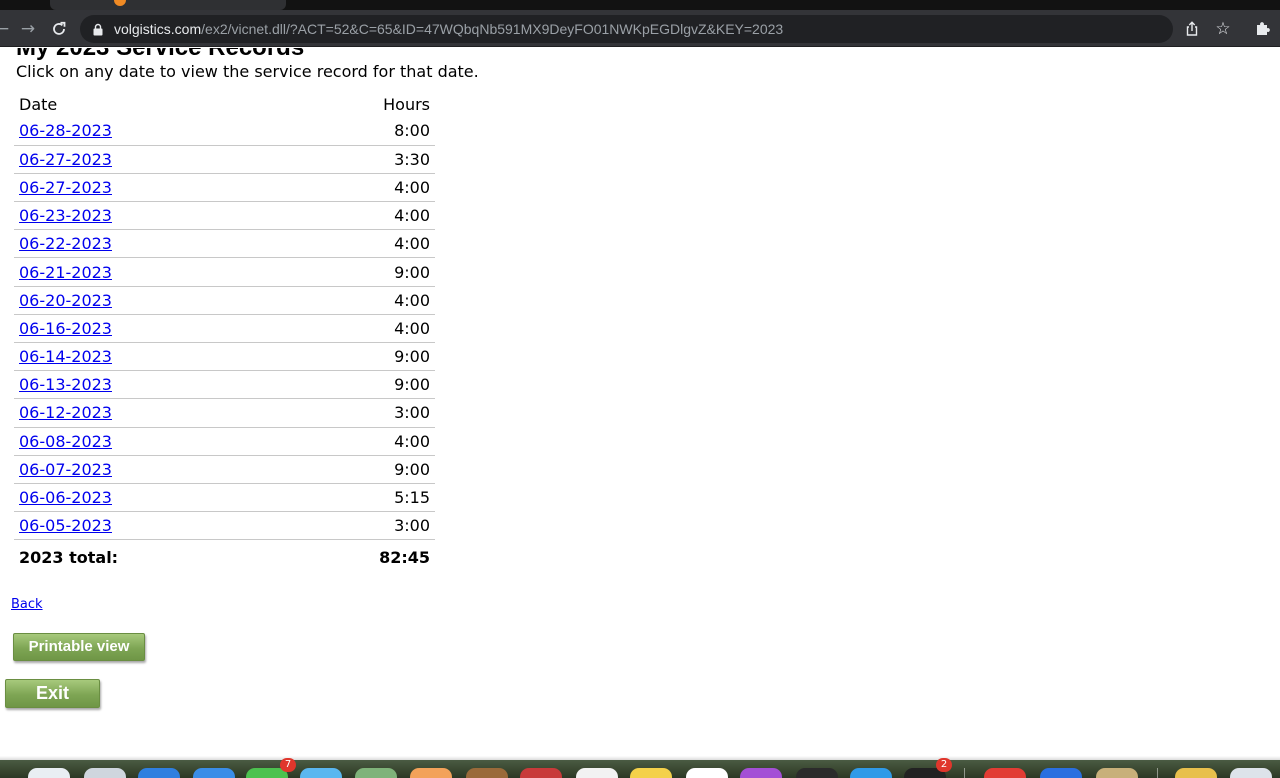  Describe the element at coordinates (149, 357) in the screenshot. I see `date-cell: 06-14-2023` at that location.